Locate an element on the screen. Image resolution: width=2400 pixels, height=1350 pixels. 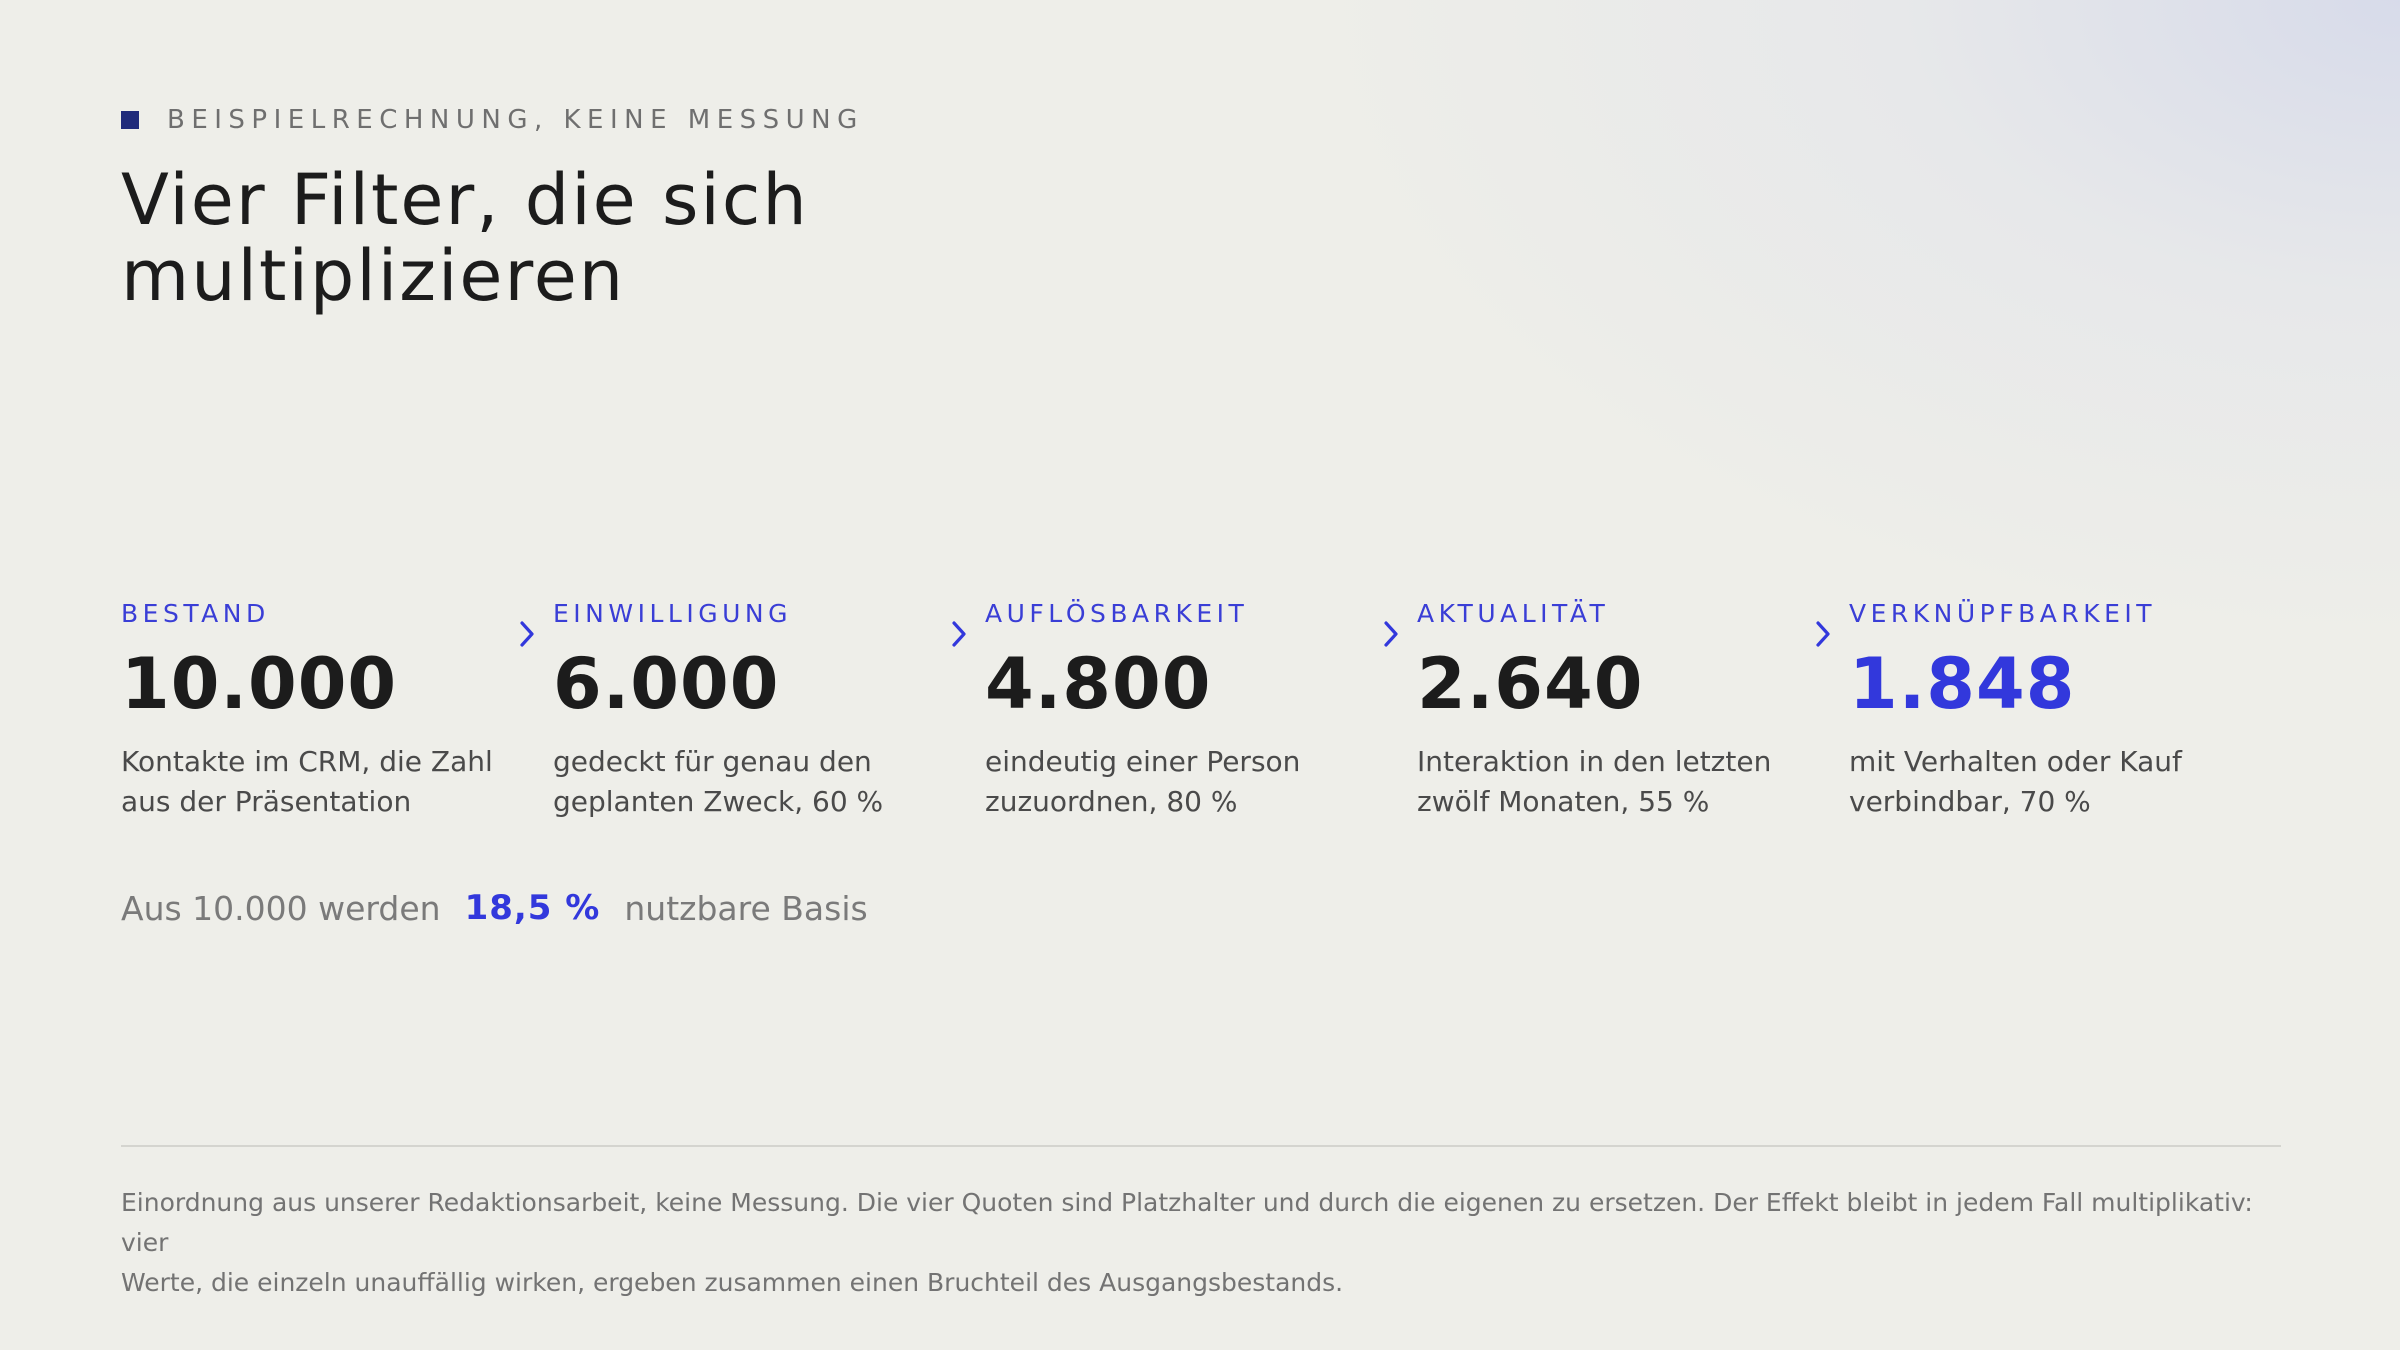
step-description-line: mit Verhalten oder Kauf is located at coordinates (2015, 761).